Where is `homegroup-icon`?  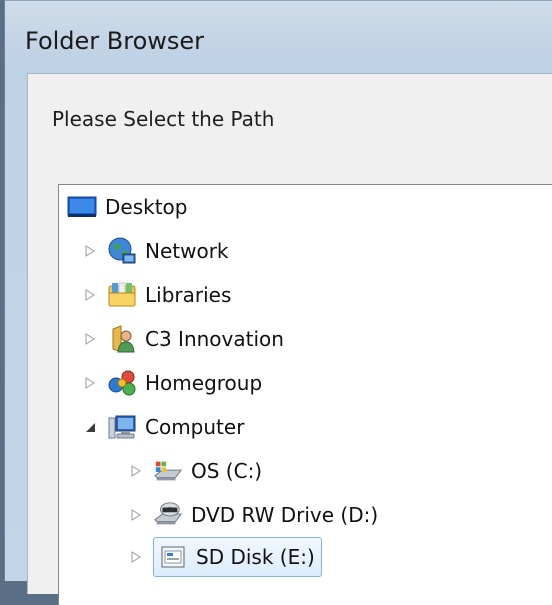 homegroup-icon is located at coordinates (122, 383).